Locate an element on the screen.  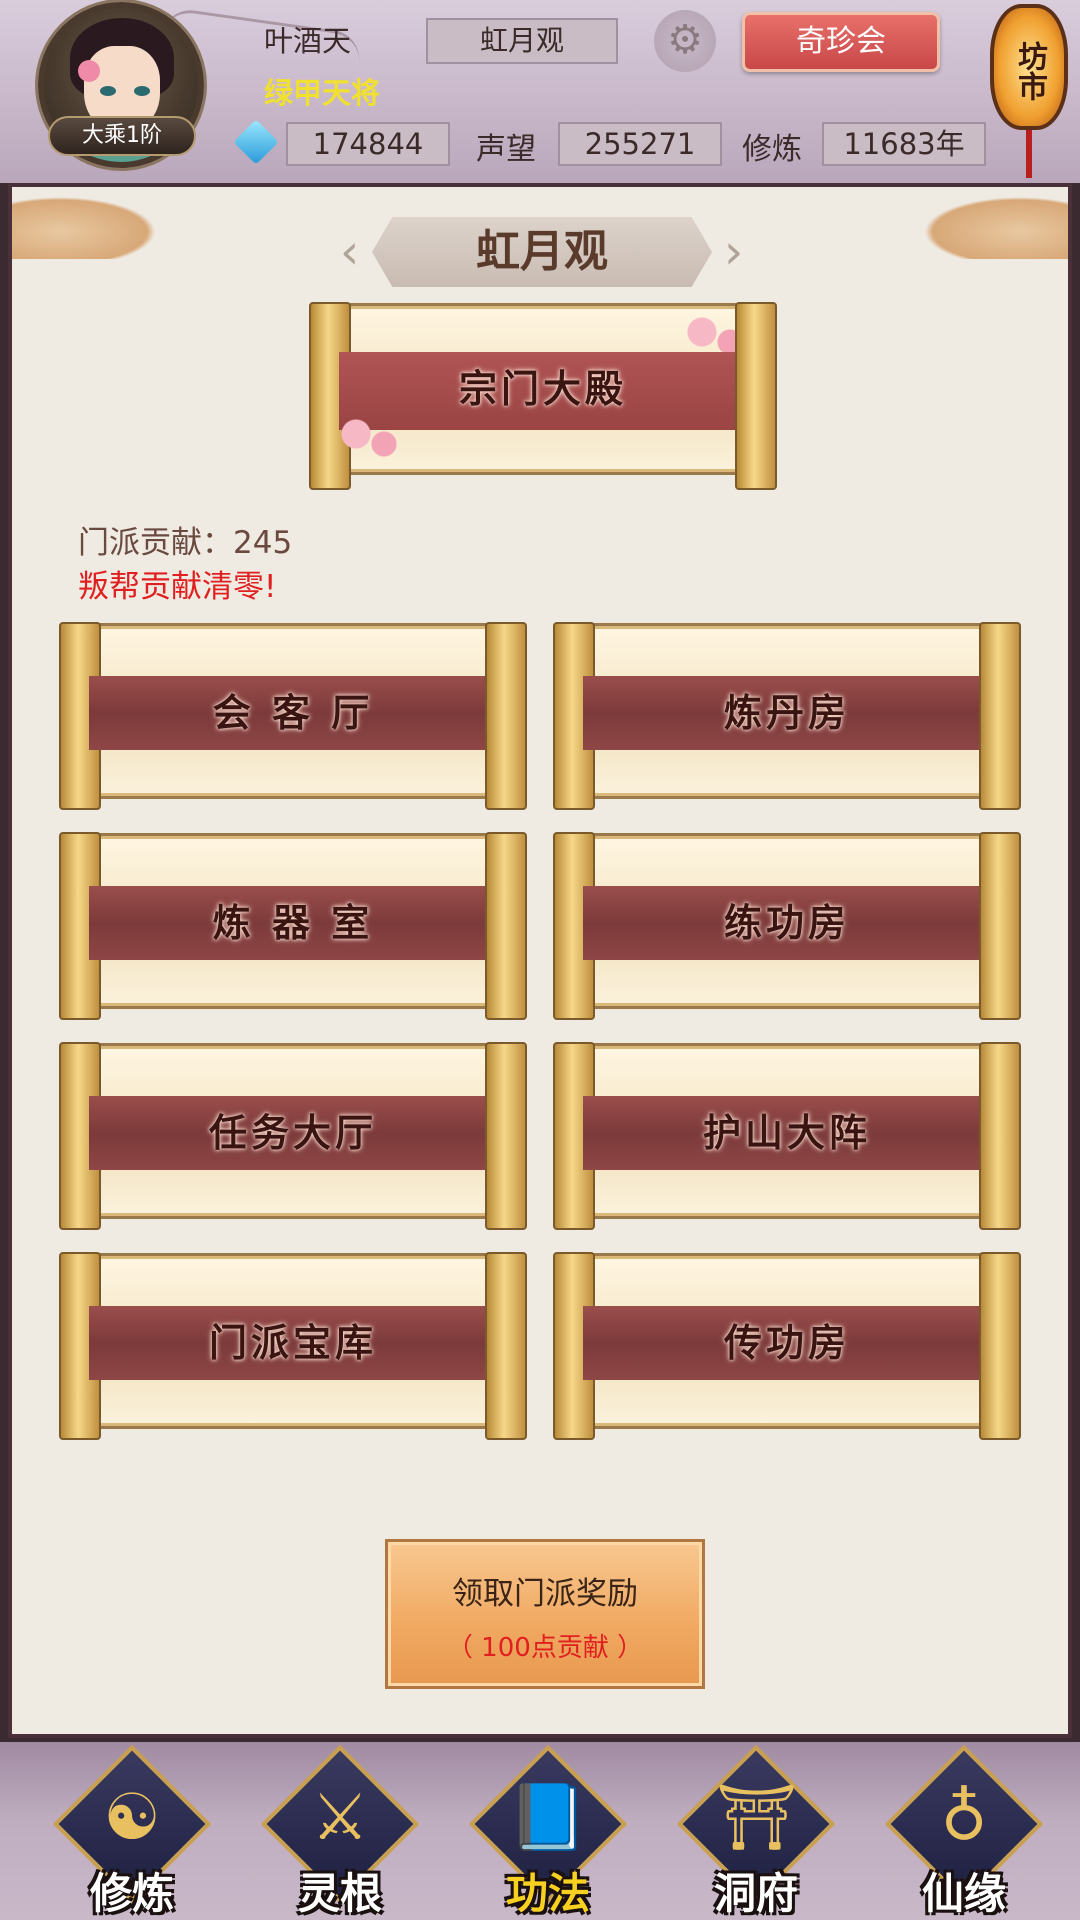
building-reception-hall-button: 会 客 厅 is located at coordinates (293, 716).